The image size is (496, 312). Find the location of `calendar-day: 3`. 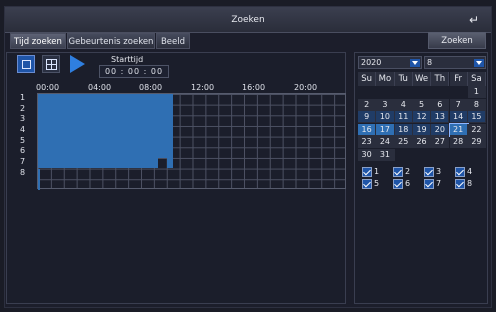

calendar-day: 3 is located at coordinates (385, 104).